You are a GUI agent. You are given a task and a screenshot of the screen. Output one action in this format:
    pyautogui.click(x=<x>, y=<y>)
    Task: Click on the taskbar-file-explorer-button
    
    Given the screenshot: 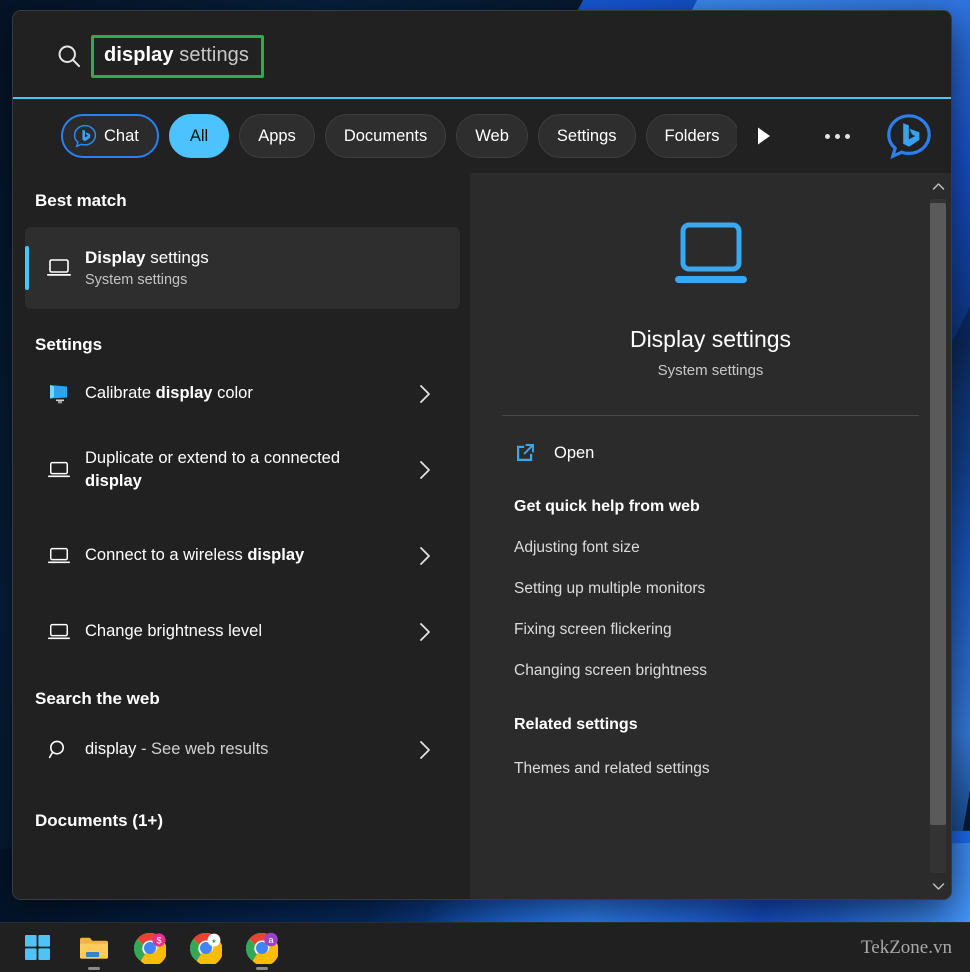 What is the action you would take?
    pyautogui.click(x=94, y=948)
    